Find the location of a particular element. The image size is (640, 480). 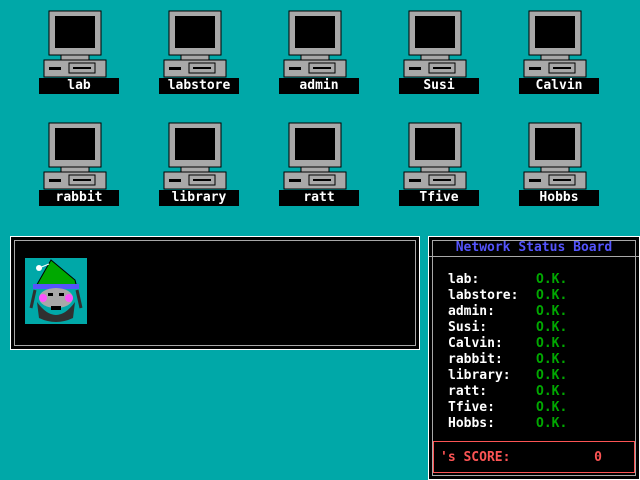

status-row: labstore: O.K. is located at coordinates (507, 296).